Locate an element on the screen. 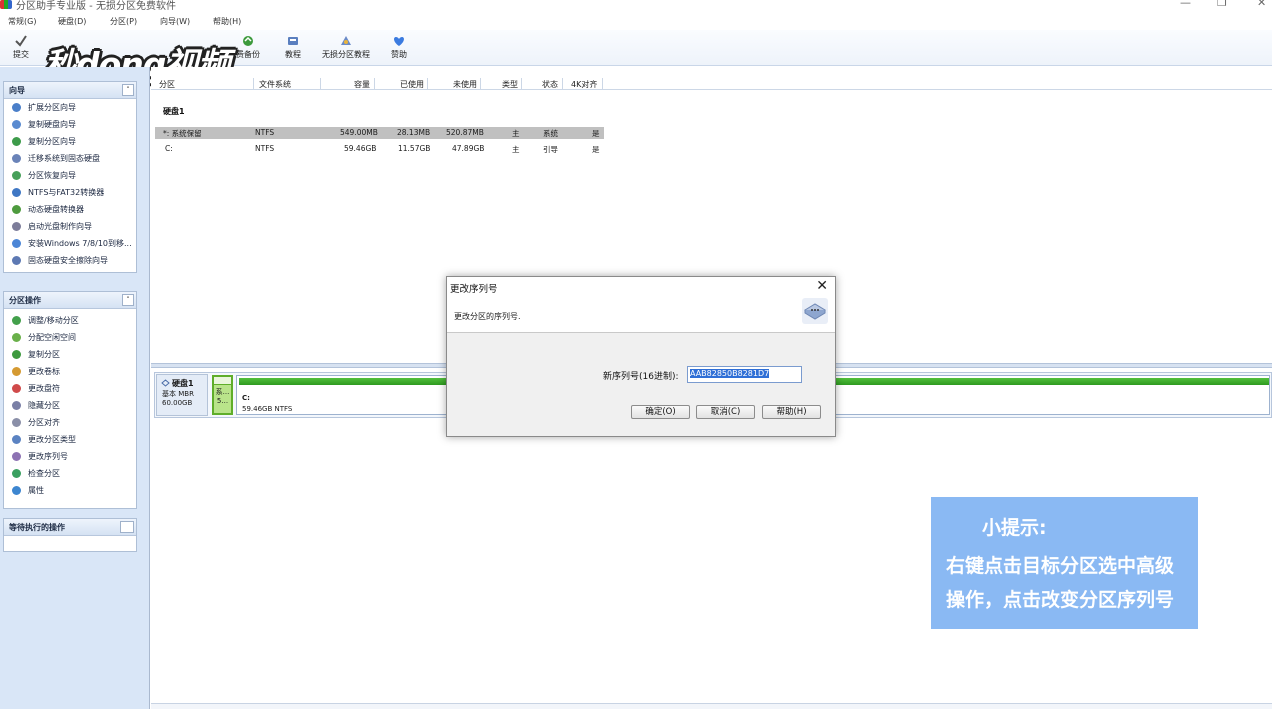 The width and height of the screenshot is (1272, 709). column-header: 分区 文件系统 容量 已使用 未使用 类型 状态 4K对齐 is located at coordinates (711, 84).